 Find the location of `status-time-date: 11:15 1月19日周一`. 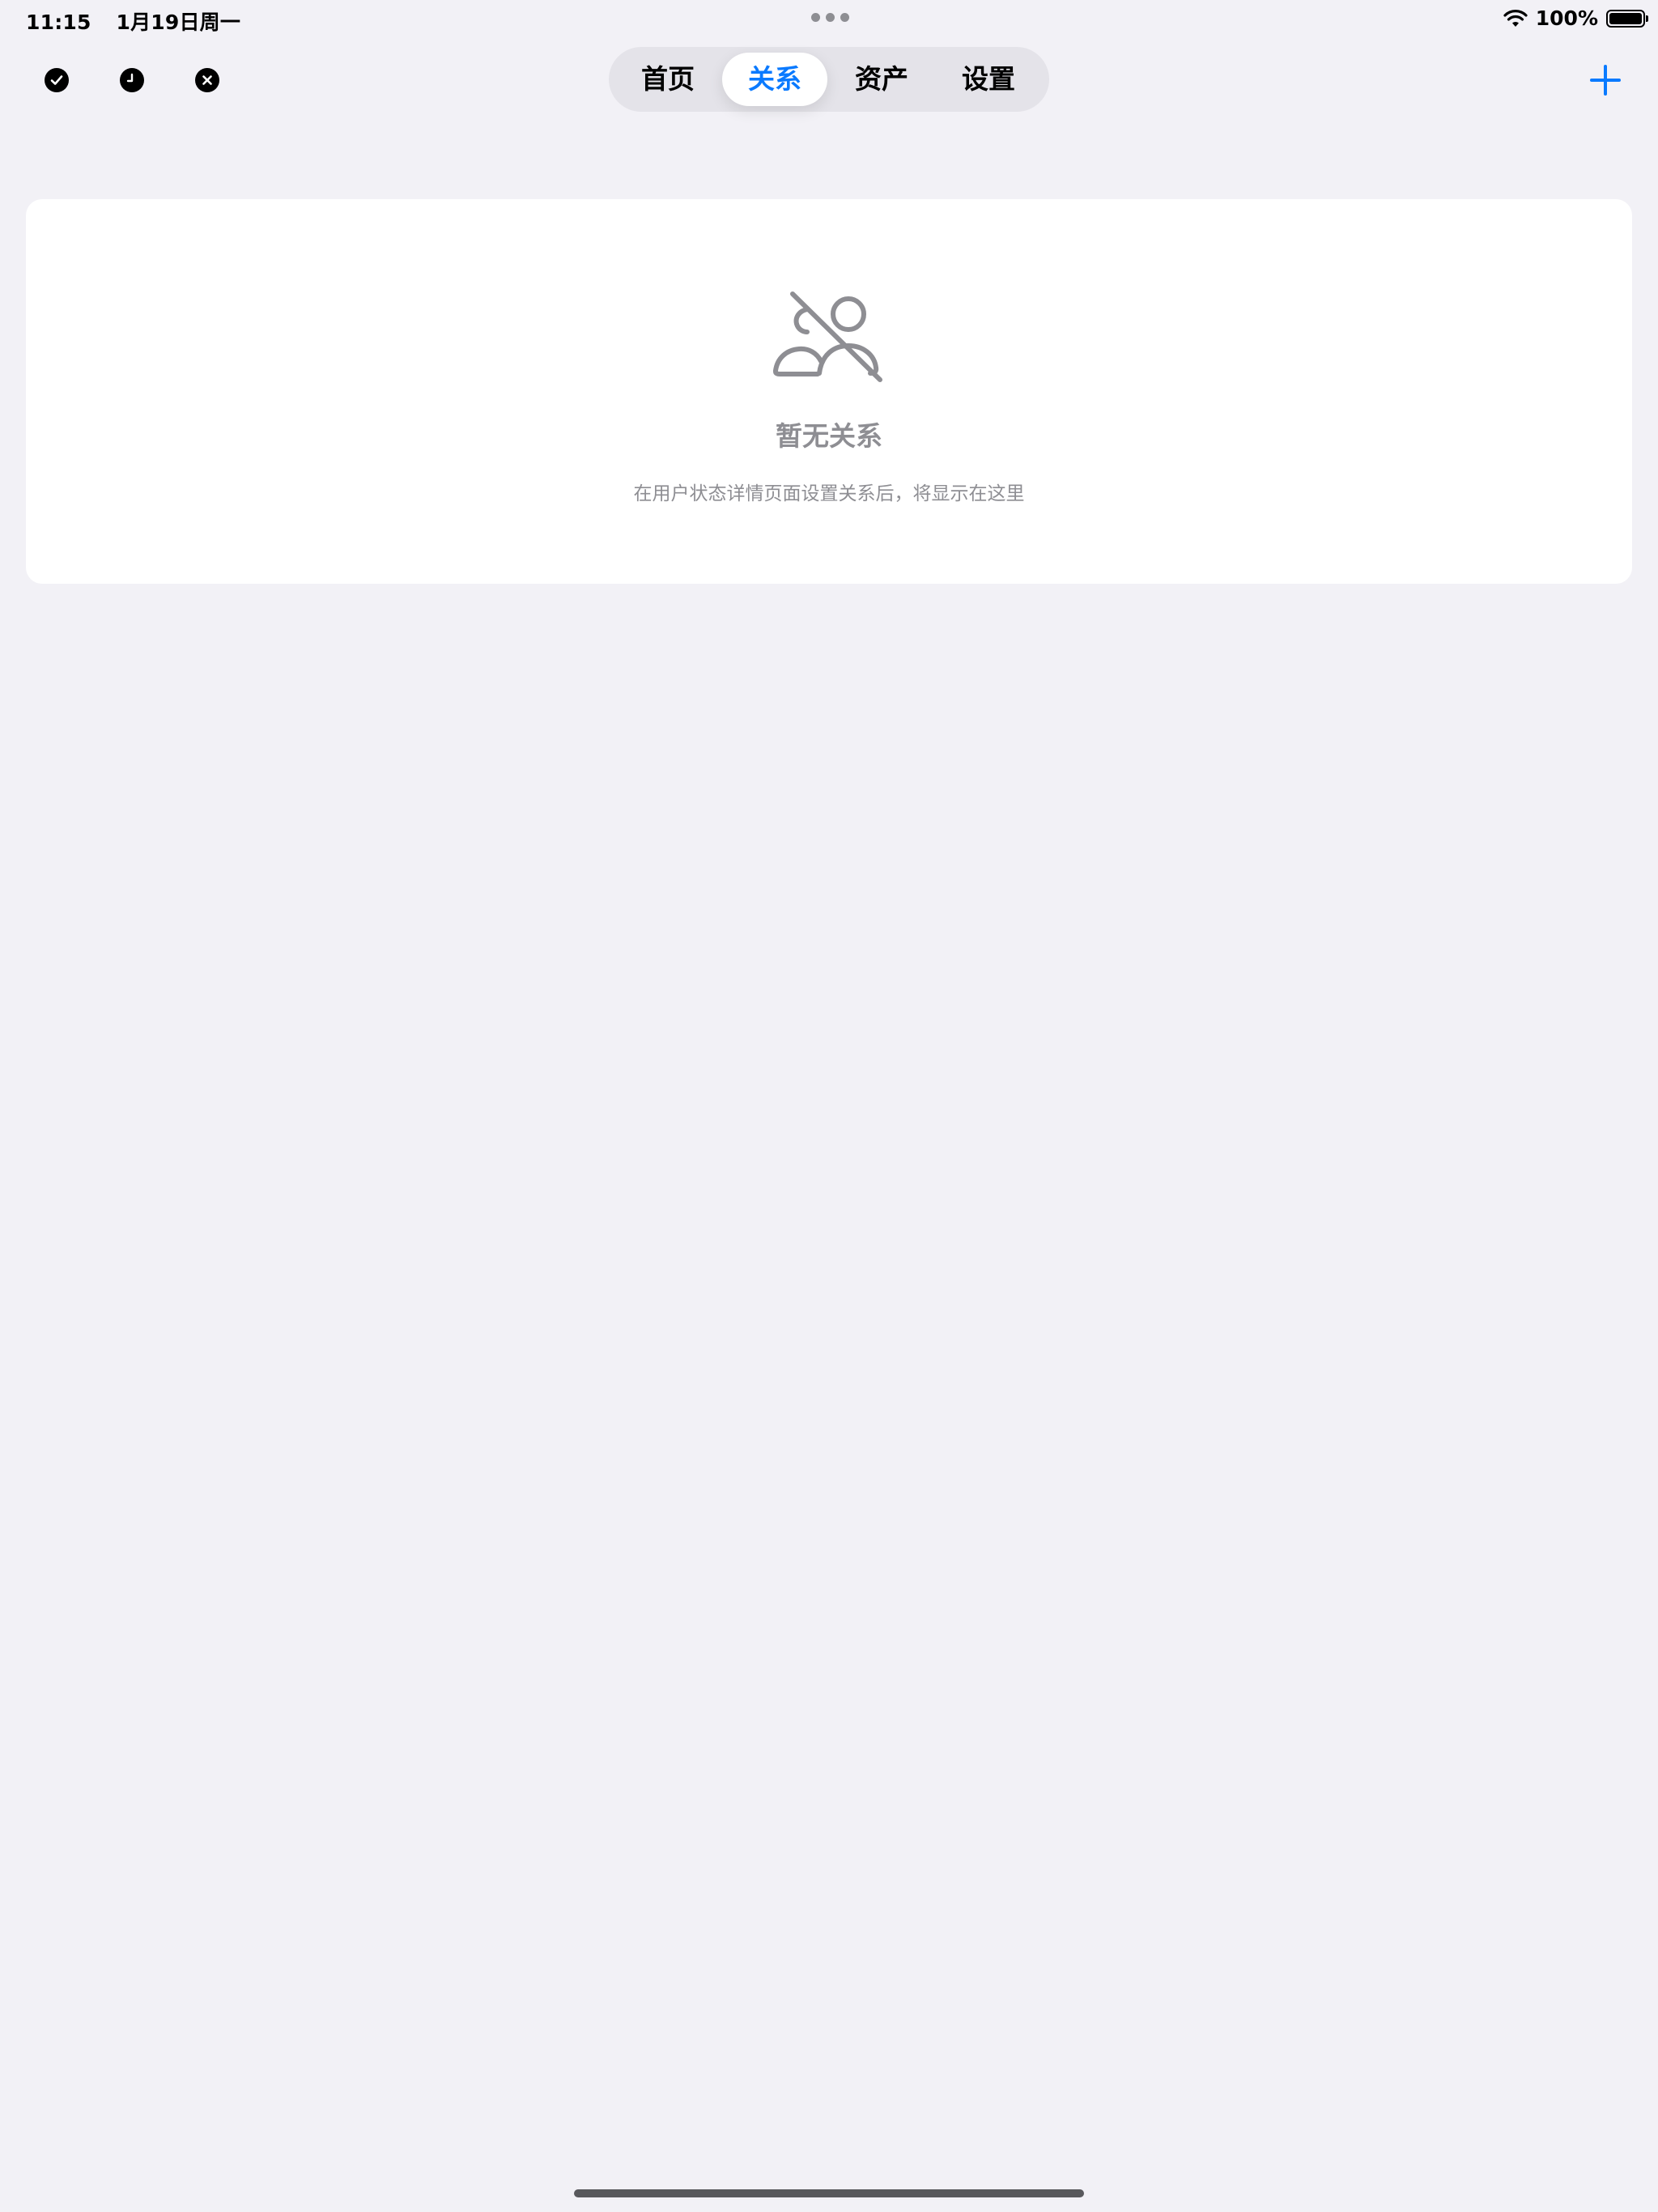

status-time-date: 11:15 1月19日周一 is located at coordinates (133, 21).